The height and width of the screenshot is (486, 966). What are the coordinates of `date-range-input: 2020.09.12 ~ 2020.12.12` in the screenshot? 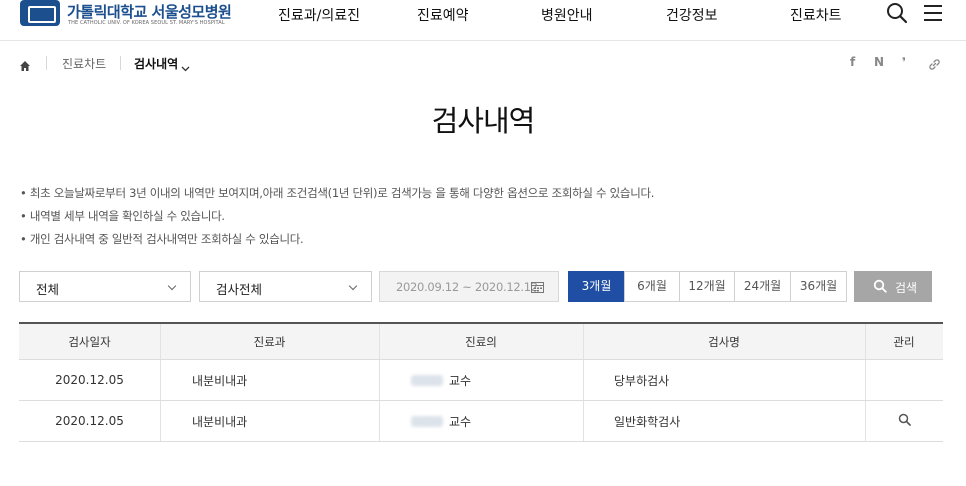 It's located at (469, 286).